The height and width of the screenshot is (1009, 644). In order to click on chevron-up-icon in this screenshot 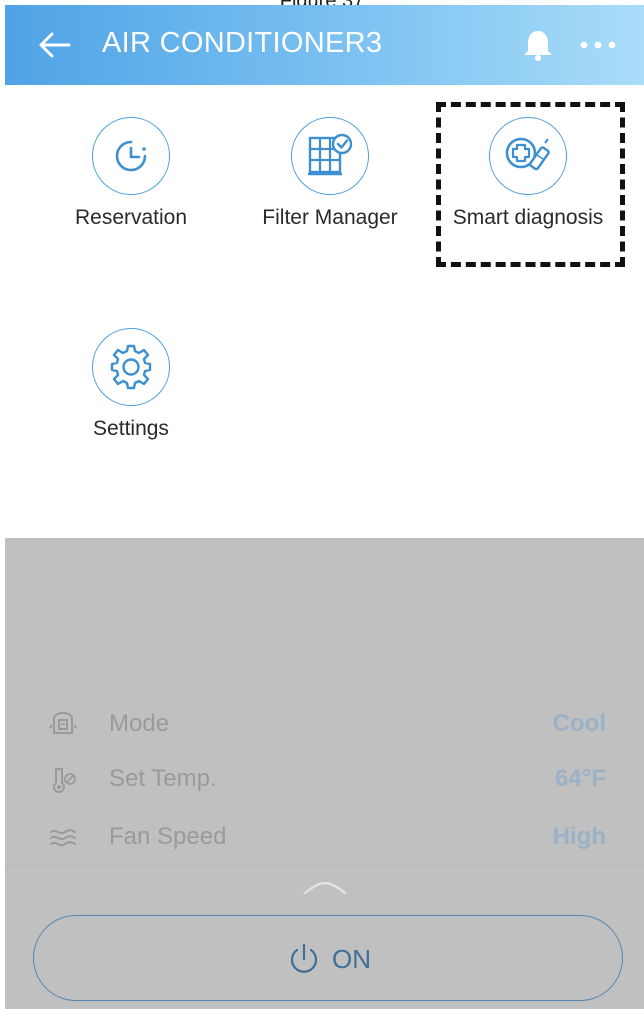, I will do `click(325, 888)`.